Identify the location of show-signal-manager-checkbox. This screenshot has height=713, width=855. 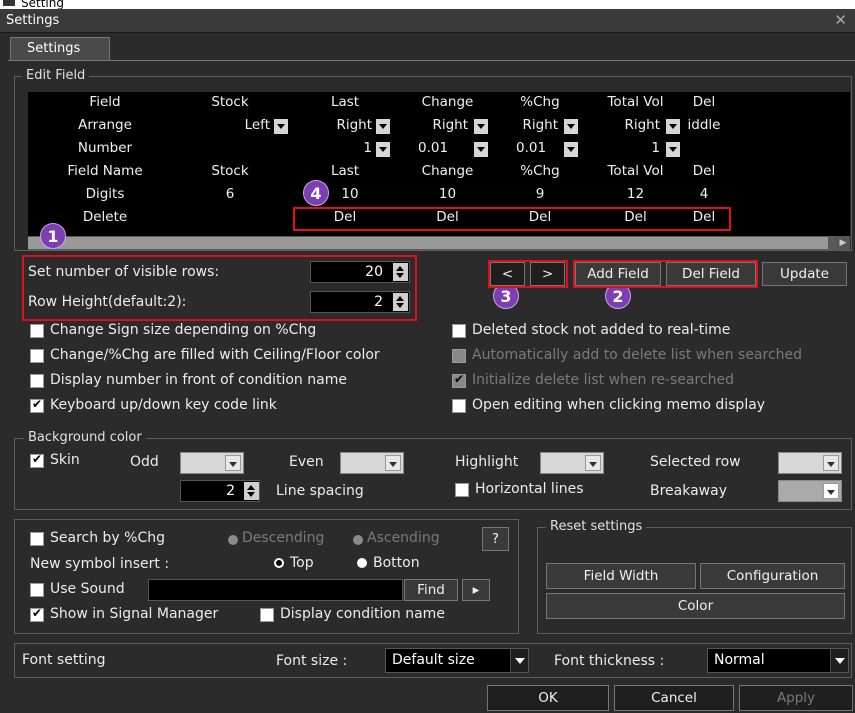
(37, 614).